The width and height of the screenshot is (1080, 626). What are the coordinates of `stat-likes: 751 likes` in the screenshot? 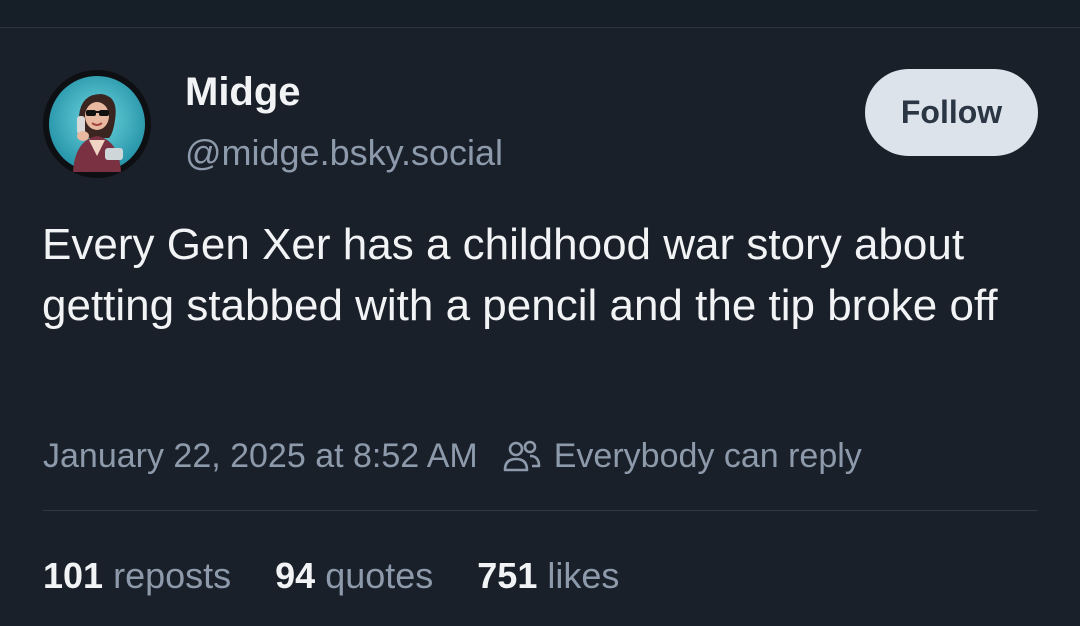 It's located at (548, 576).